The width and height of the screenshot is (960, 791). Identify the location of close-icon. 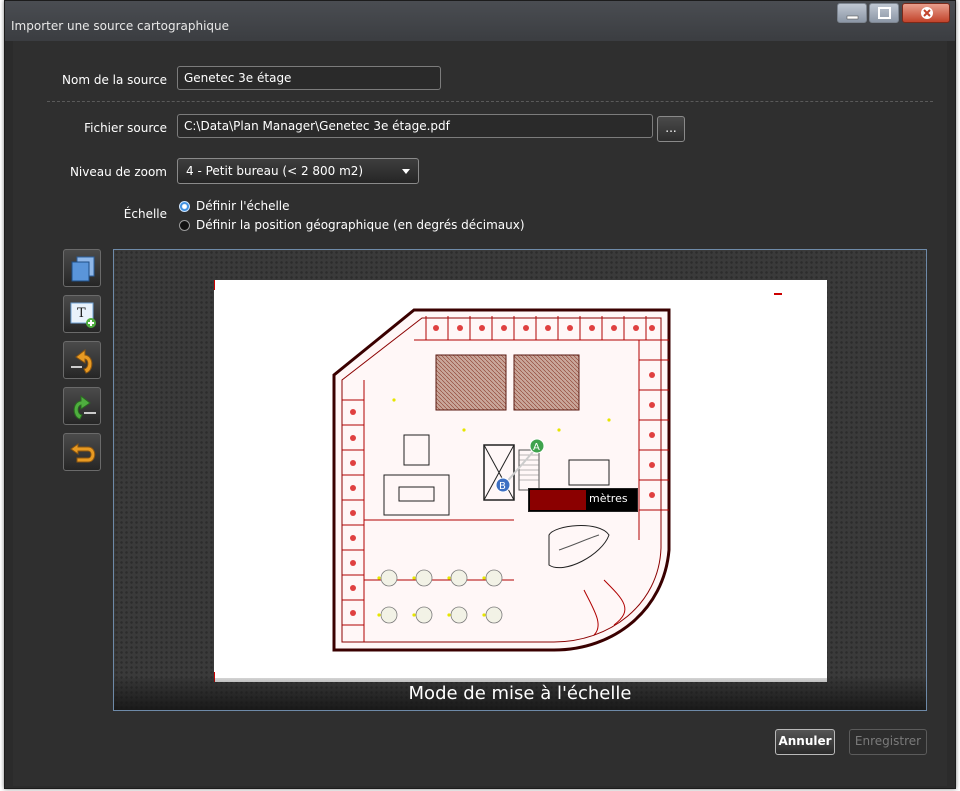
(927, 13).